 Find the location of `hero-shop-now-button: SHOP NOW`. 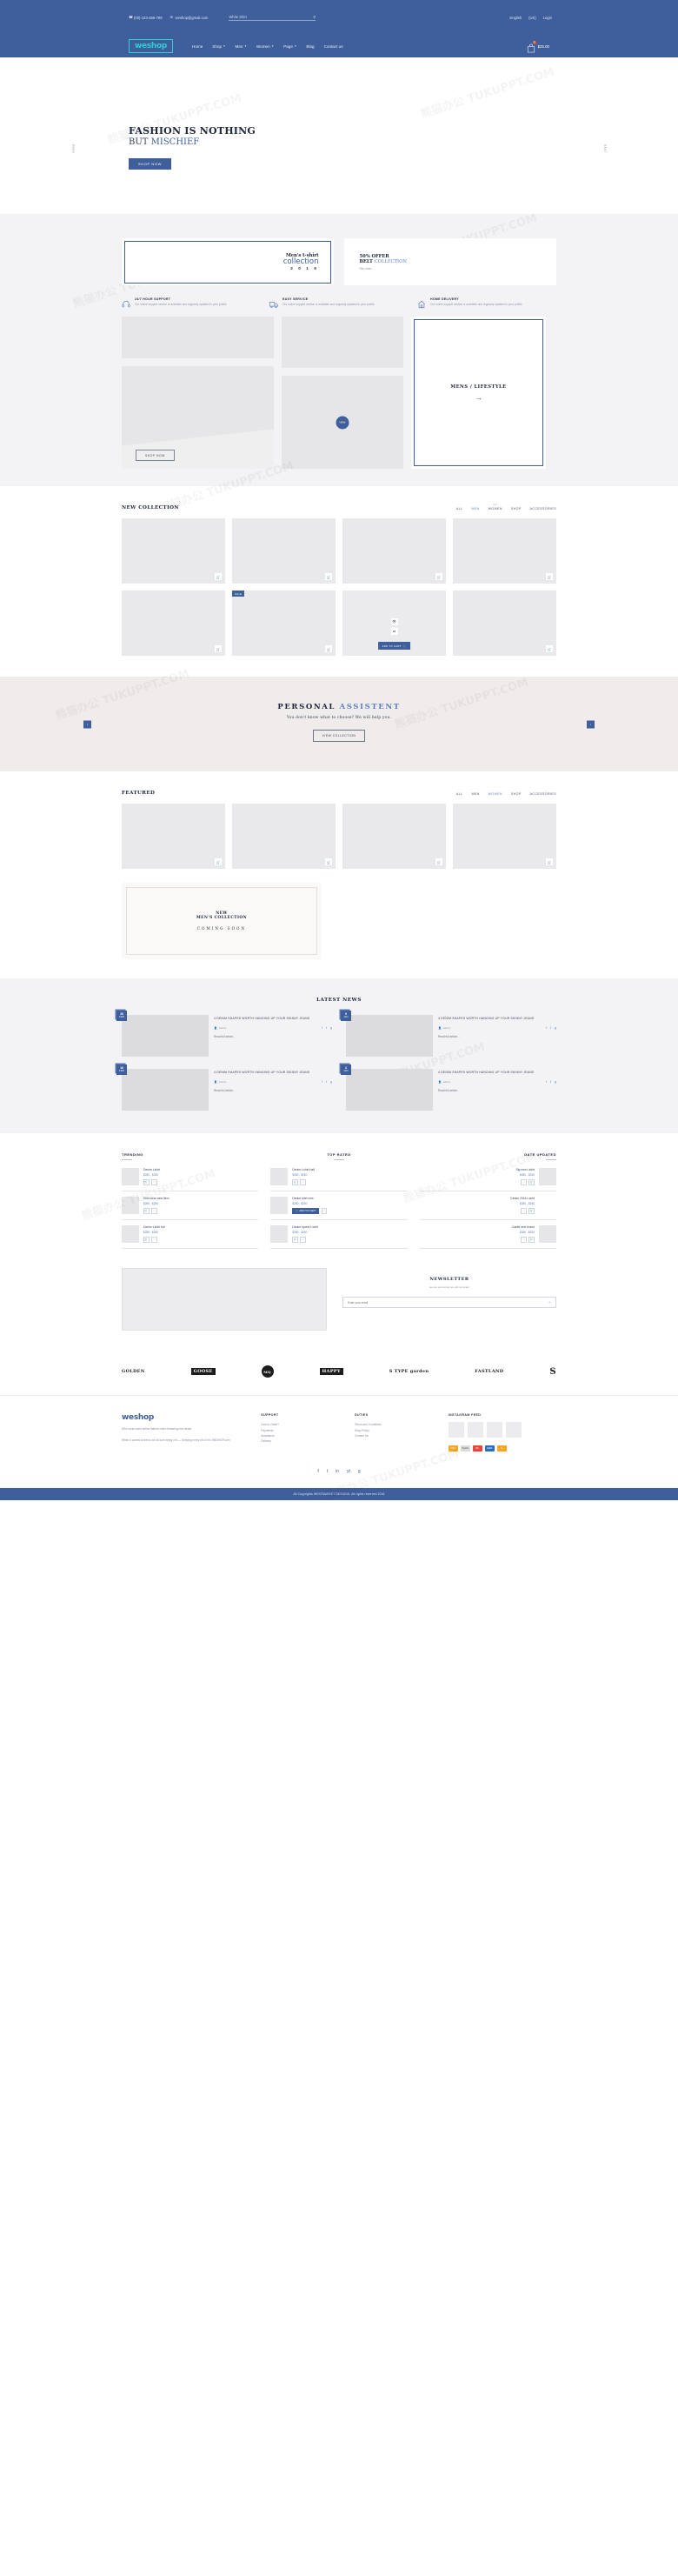

hero-shop-now-button: SHOP NOW is located at coordinates (150, 164).